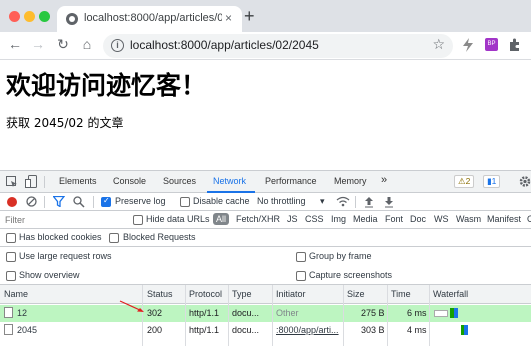  Describe the element at coordinates (106, 201) in the screenshot. I see `preserve-log-checkbox` at that location.